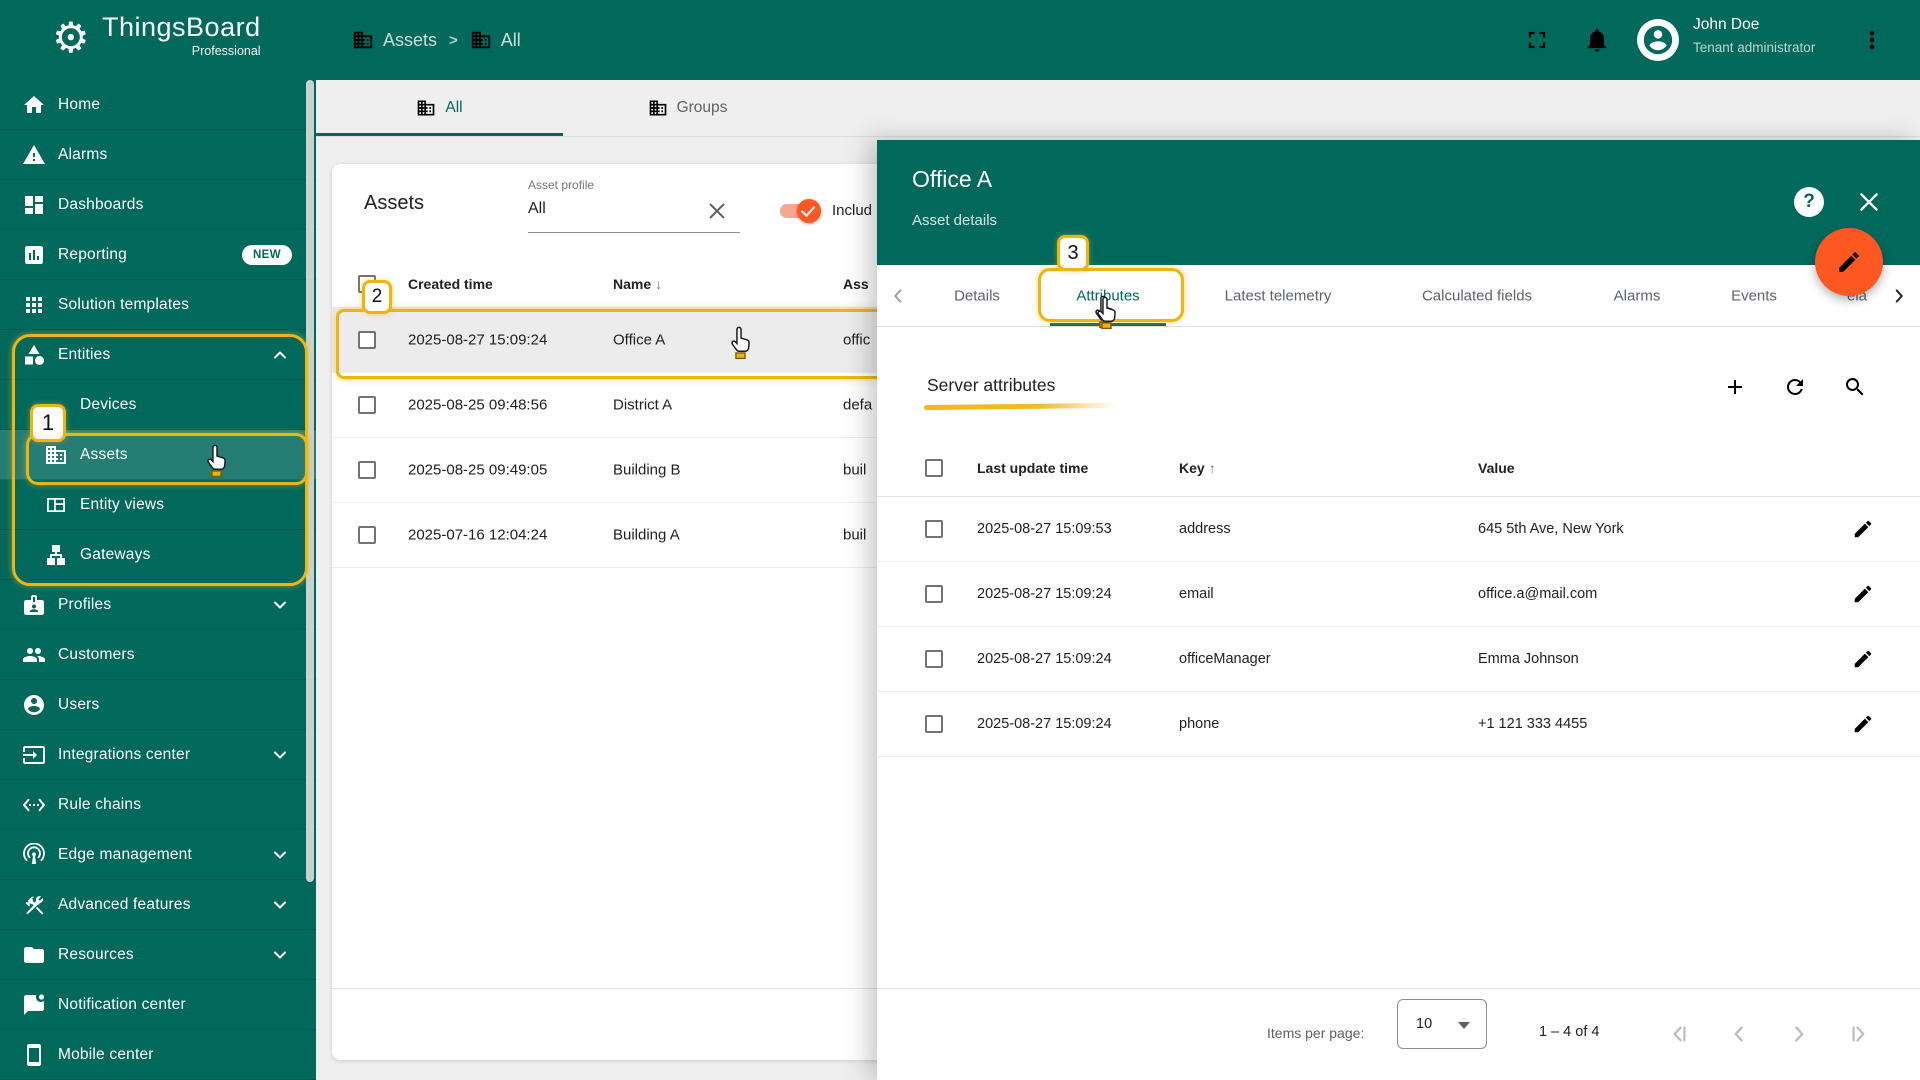 This screenshot has height=1080, width=1920. I want to click on sidebar-item-mobile-center: Mobile center, so click(158, 1055).